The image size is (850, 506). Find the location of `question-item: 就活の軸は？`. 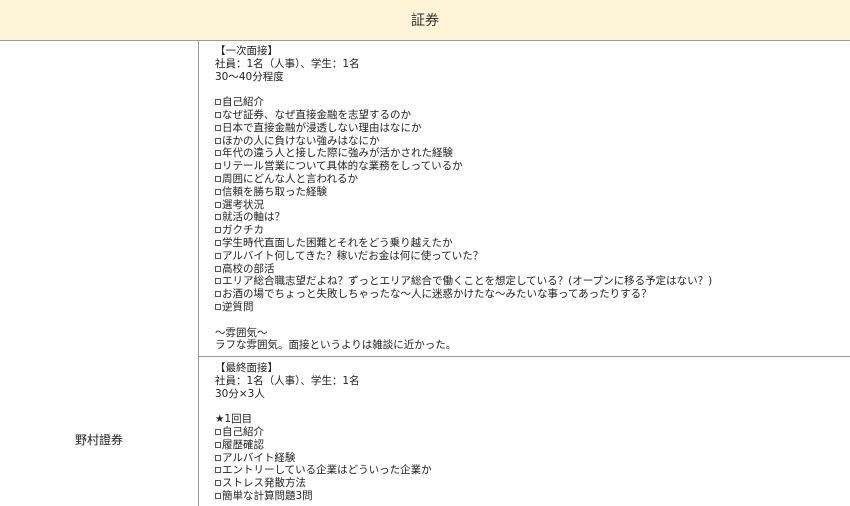

question-item: 就活の軸は？ is located at coordinates (532, 217).